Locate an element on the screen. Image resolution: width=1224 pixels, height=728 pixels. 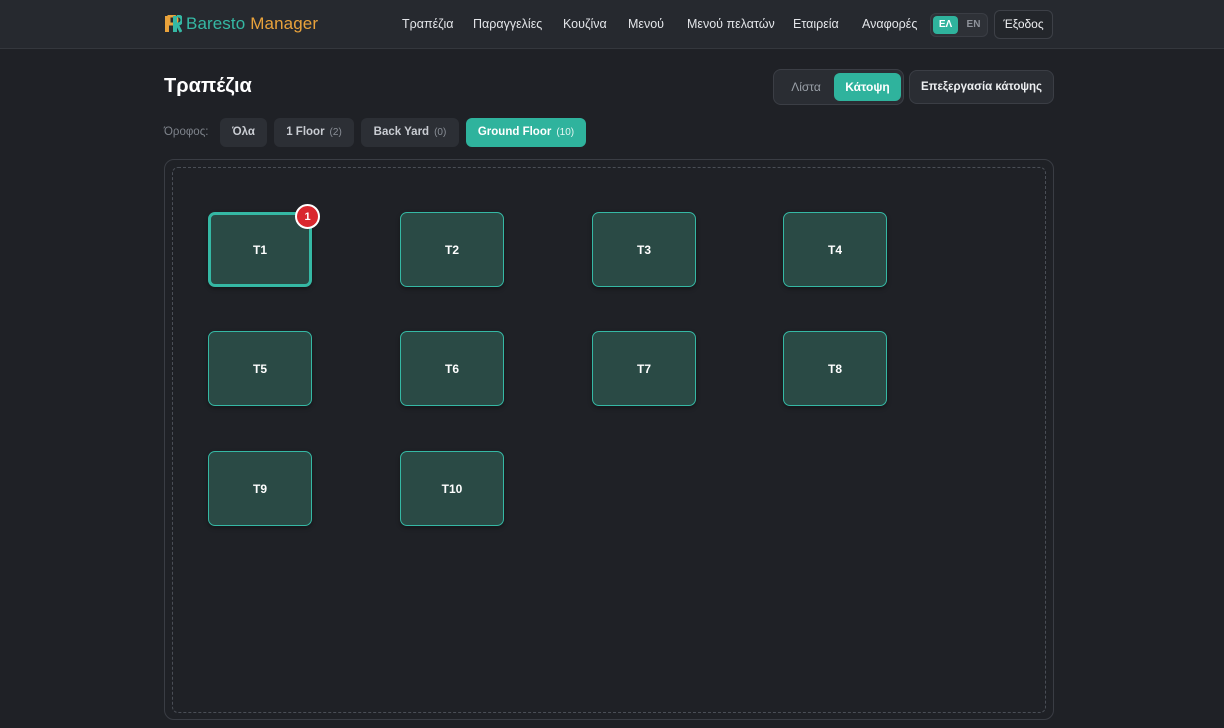
floor-chip-1-floor: 1 Floor (2) is located at coordinates (314, 132).